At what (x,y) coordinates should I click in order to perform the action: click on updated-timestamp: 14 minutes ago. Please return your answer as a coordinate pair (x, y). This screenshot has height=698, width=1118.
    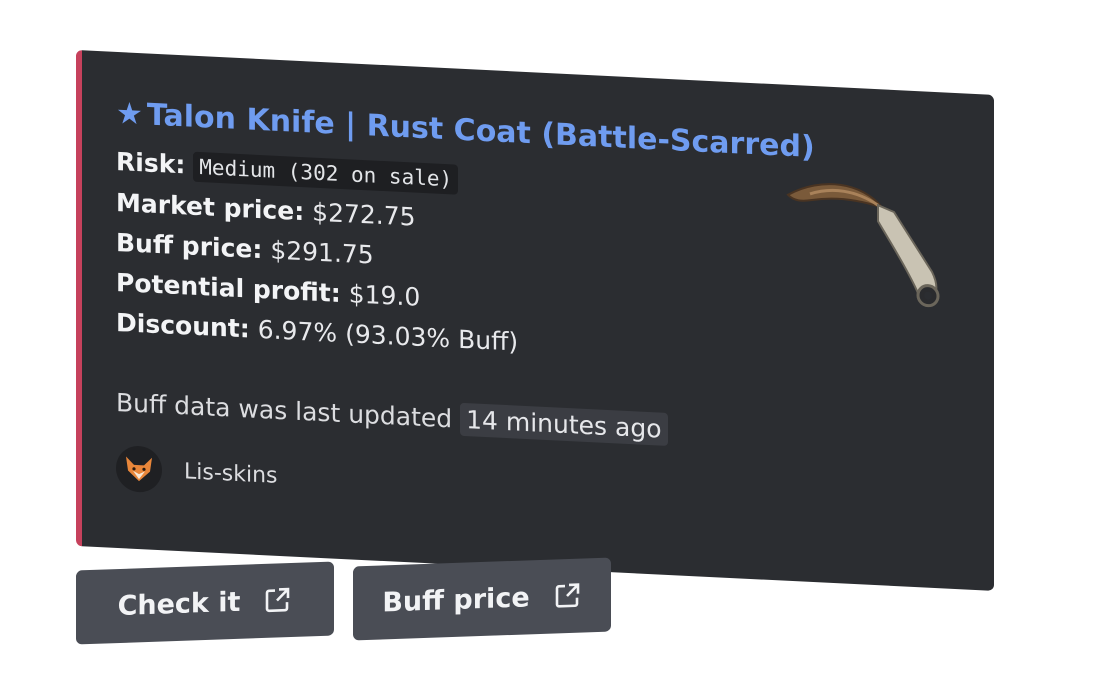
    Looking at the image, I should click on (564, 424).